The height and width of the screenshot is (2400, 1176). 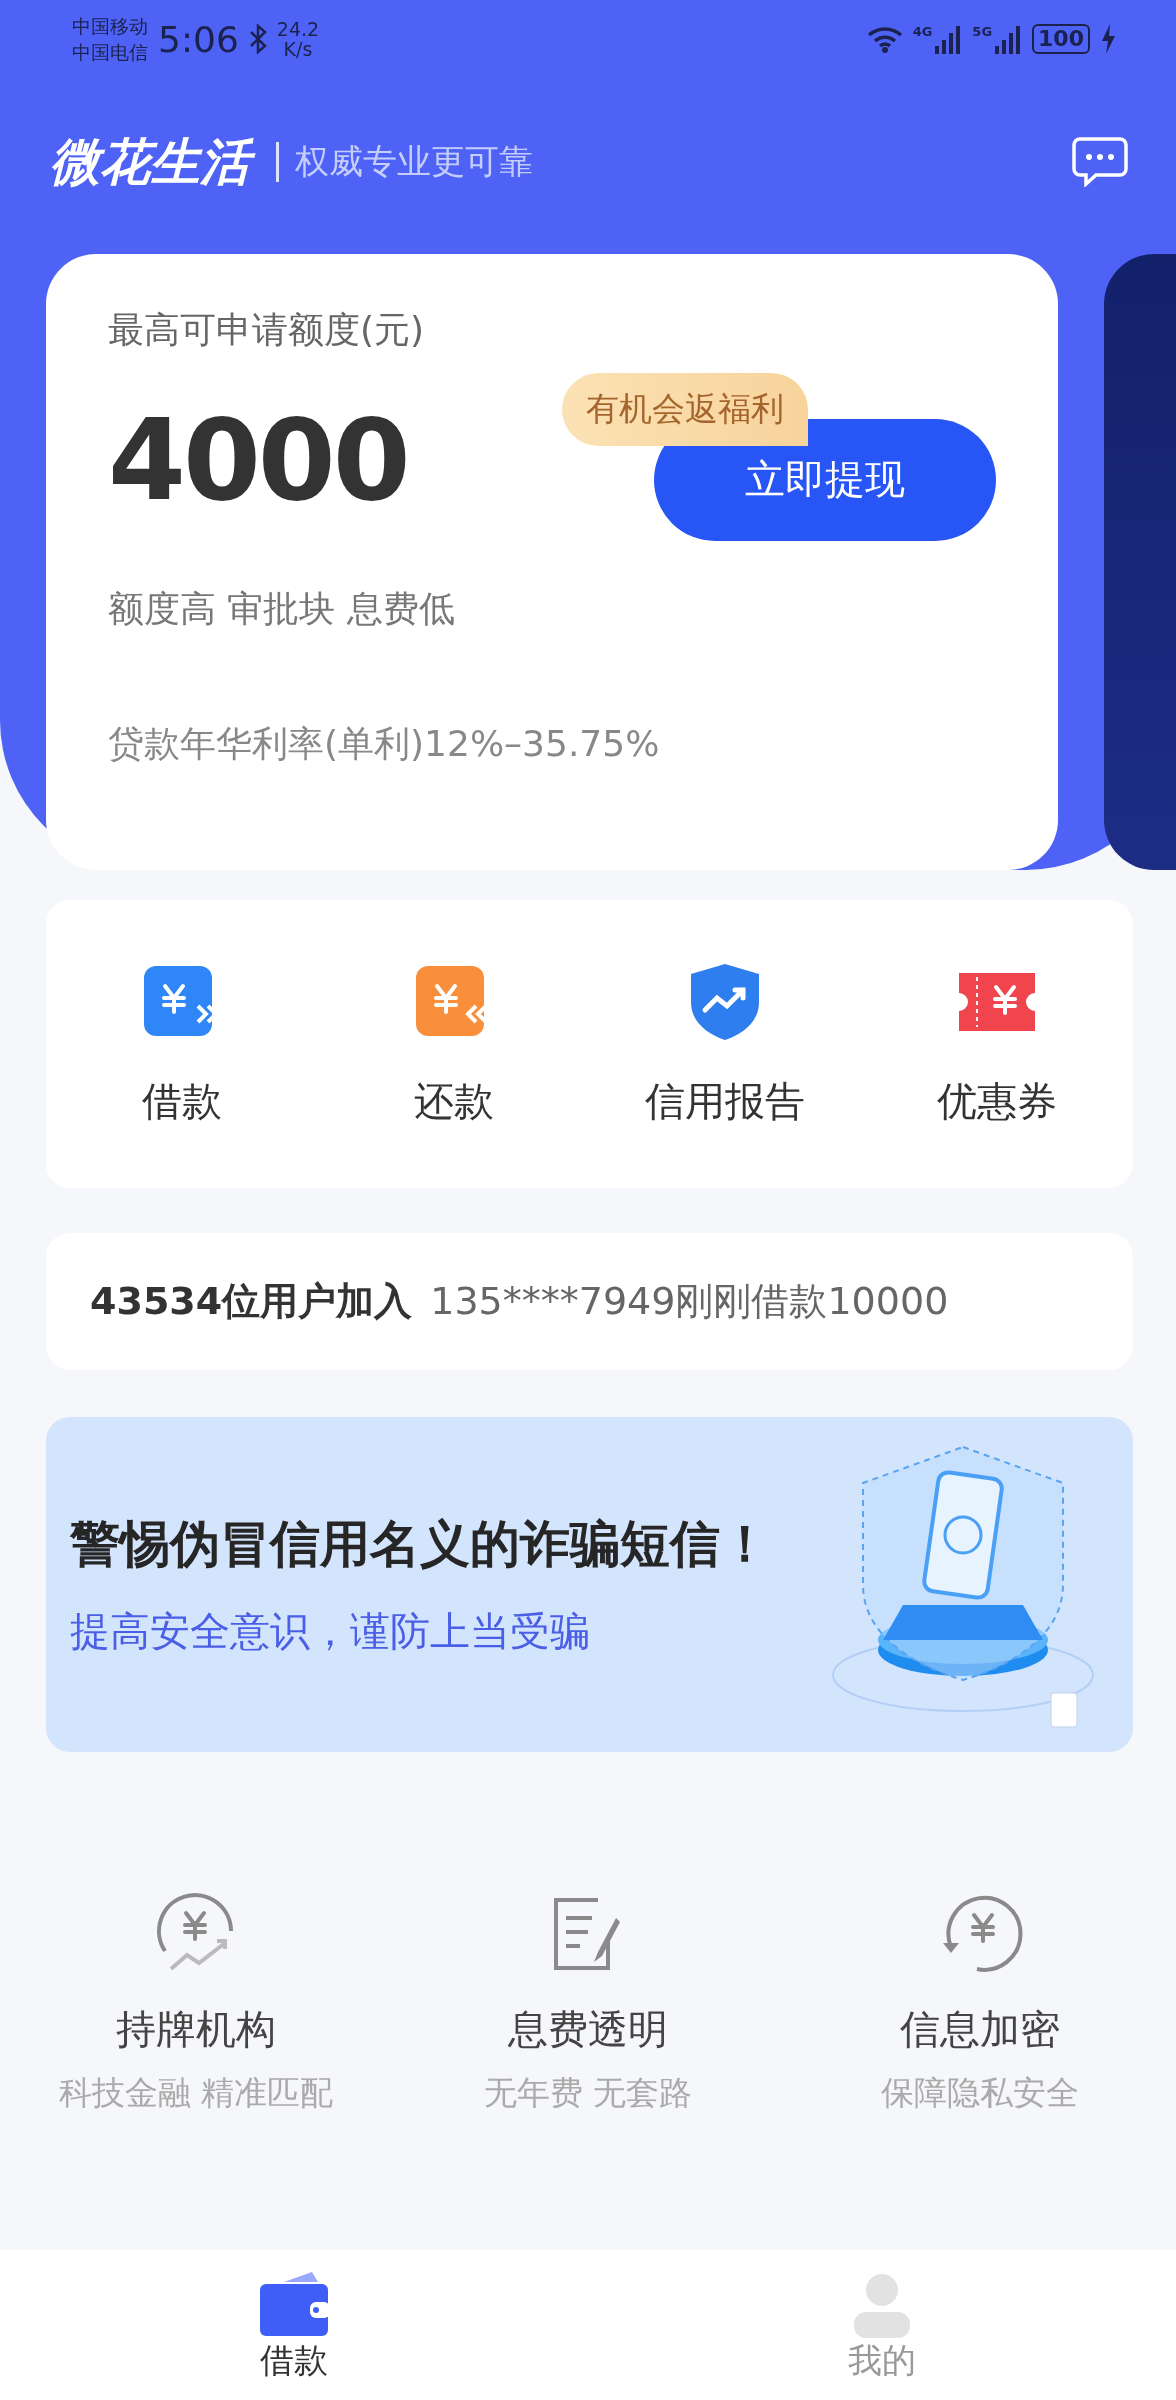 What do you see at coordinates (294, 2361) in the screenshot?
I see `tab-label: 借款` at bounding box center [294, 2361].